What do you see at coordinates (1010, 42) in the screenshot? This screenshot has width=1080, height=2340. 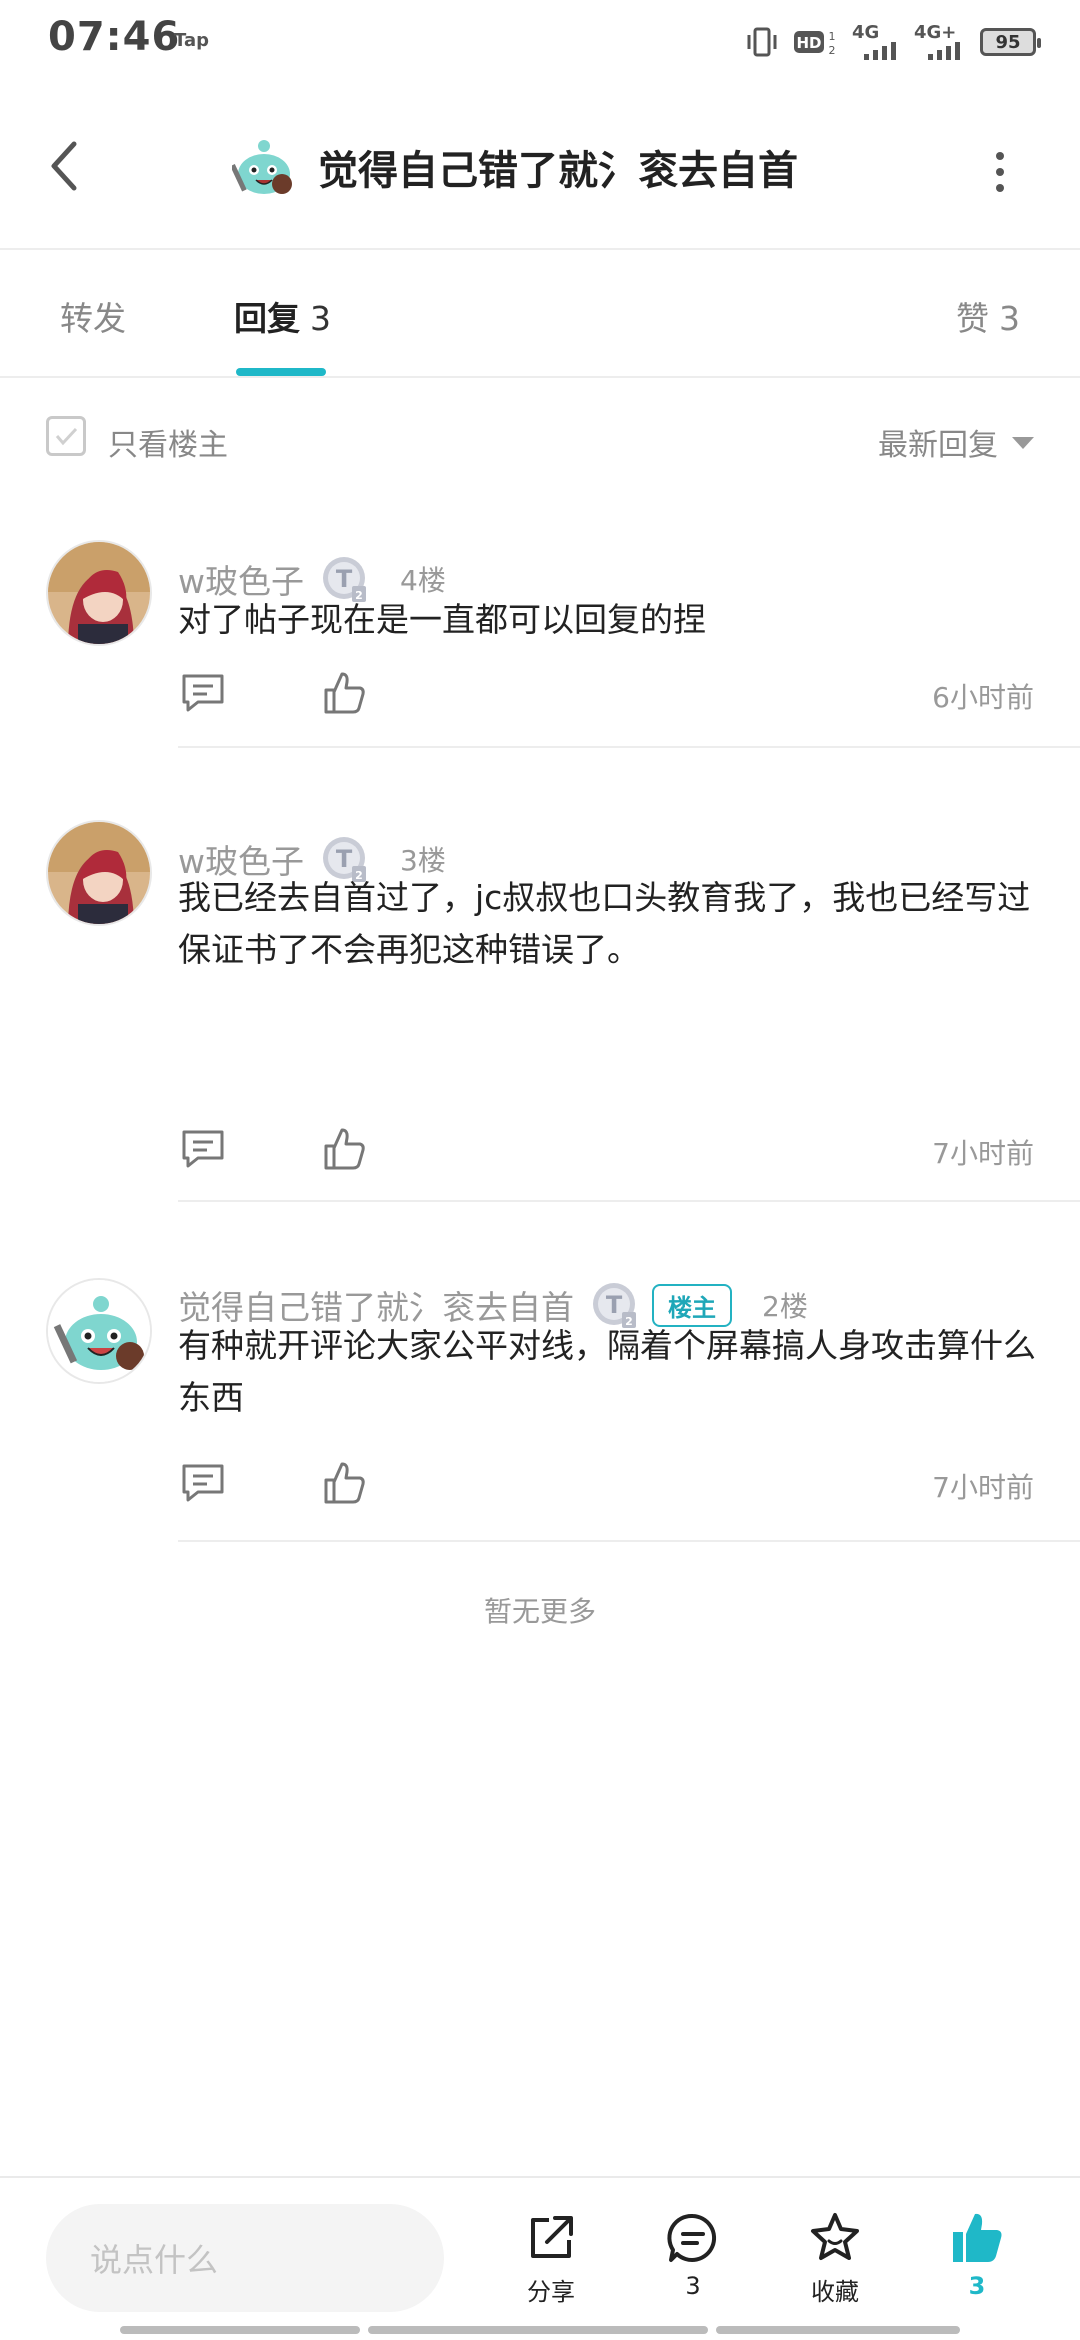 I see `battery-indicator: 95` at bounding box center [1010, 42].